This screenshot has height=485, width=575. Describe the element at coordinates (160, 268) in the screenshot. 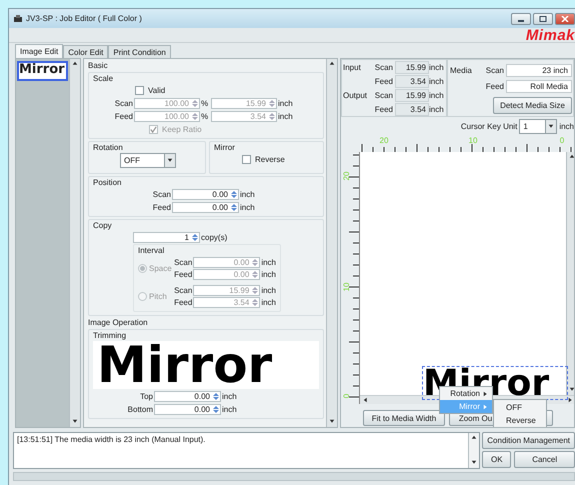

I see `radio-label: Space` at that location.